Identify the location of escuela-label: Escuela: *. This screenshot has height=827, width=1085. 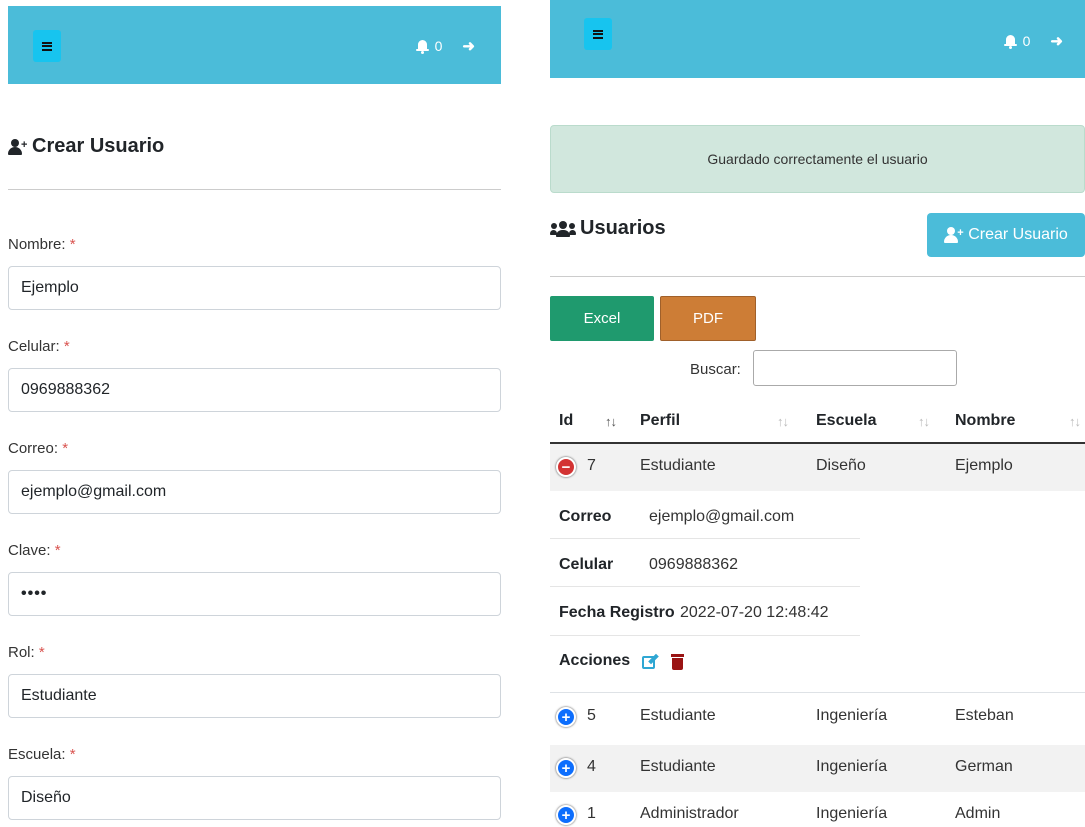
(42, 754).